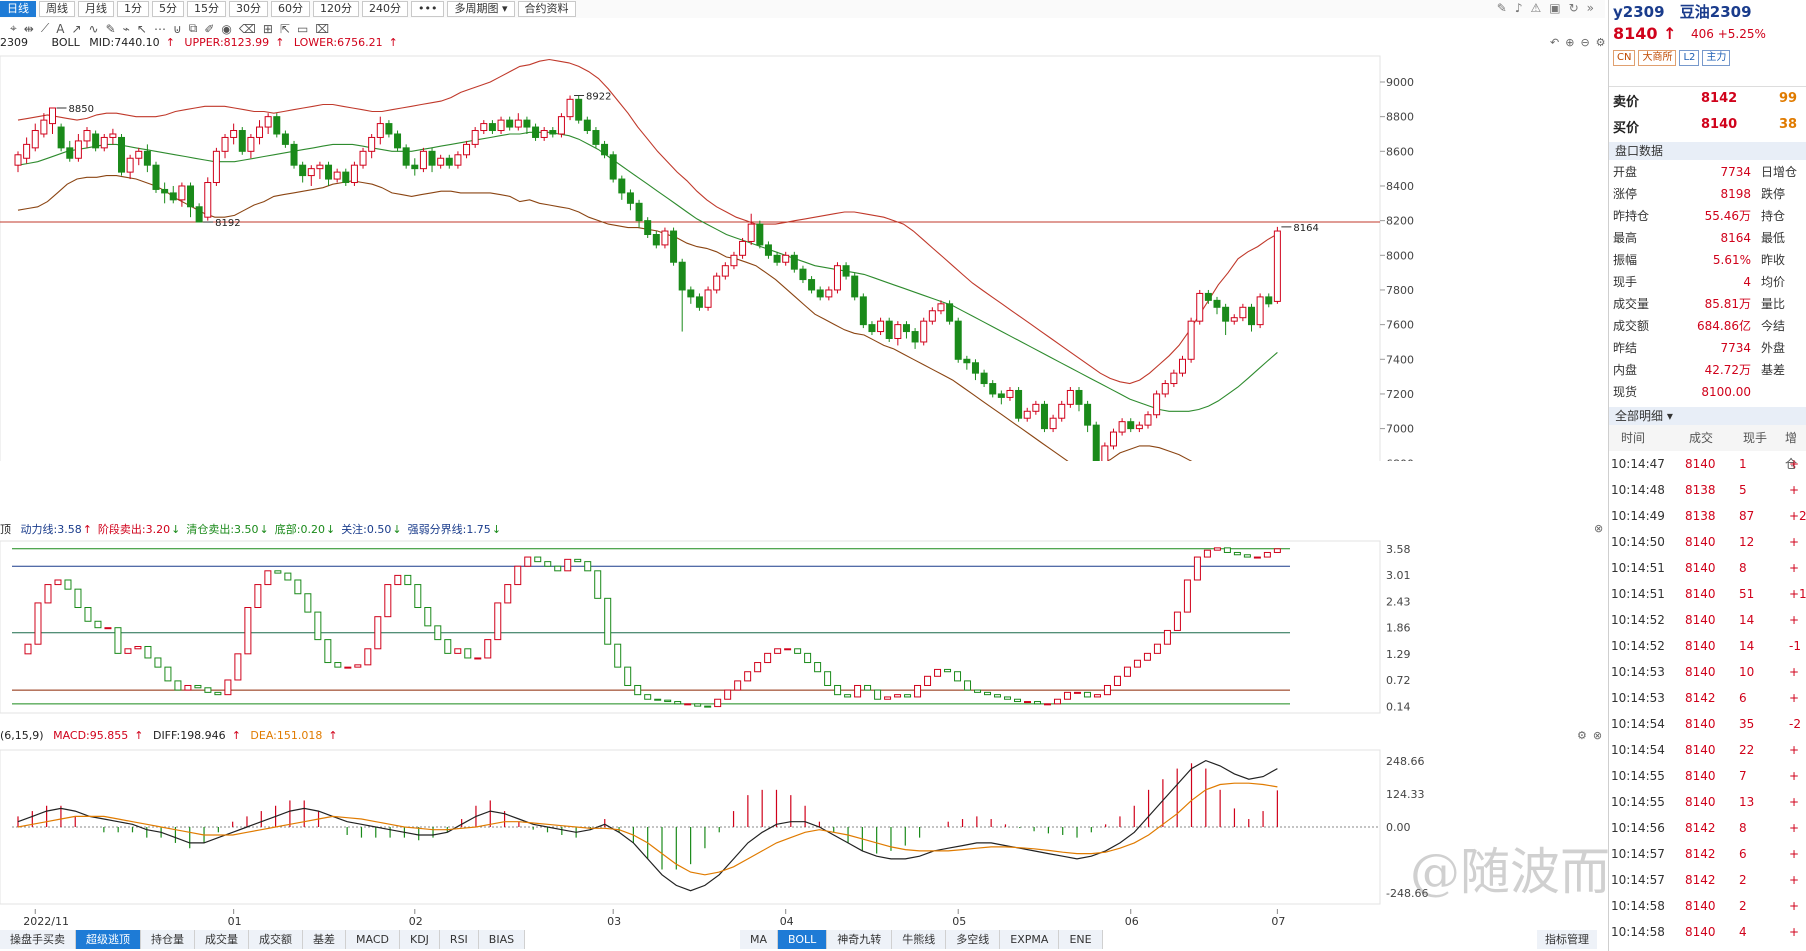  What do you see at coordinates (546, 9) in the screenshot?
I see `period-button: 合约资料` at bounding box center [546, 9].